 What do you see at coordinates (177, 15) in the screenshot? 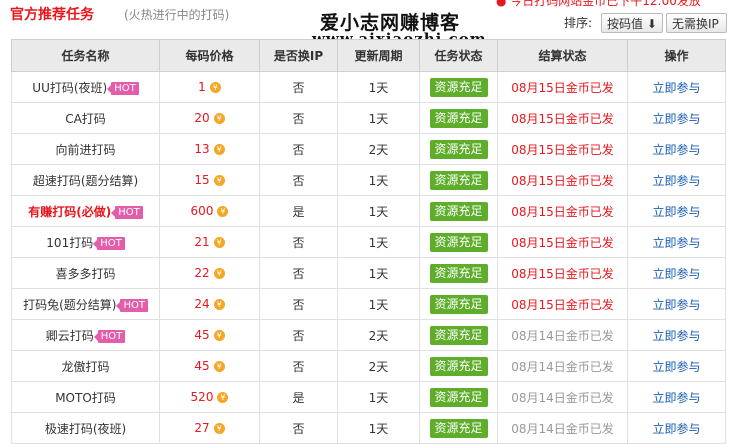
I see `page-subtitle: (火热进行中的打码)` at bounding box center [177, 15].